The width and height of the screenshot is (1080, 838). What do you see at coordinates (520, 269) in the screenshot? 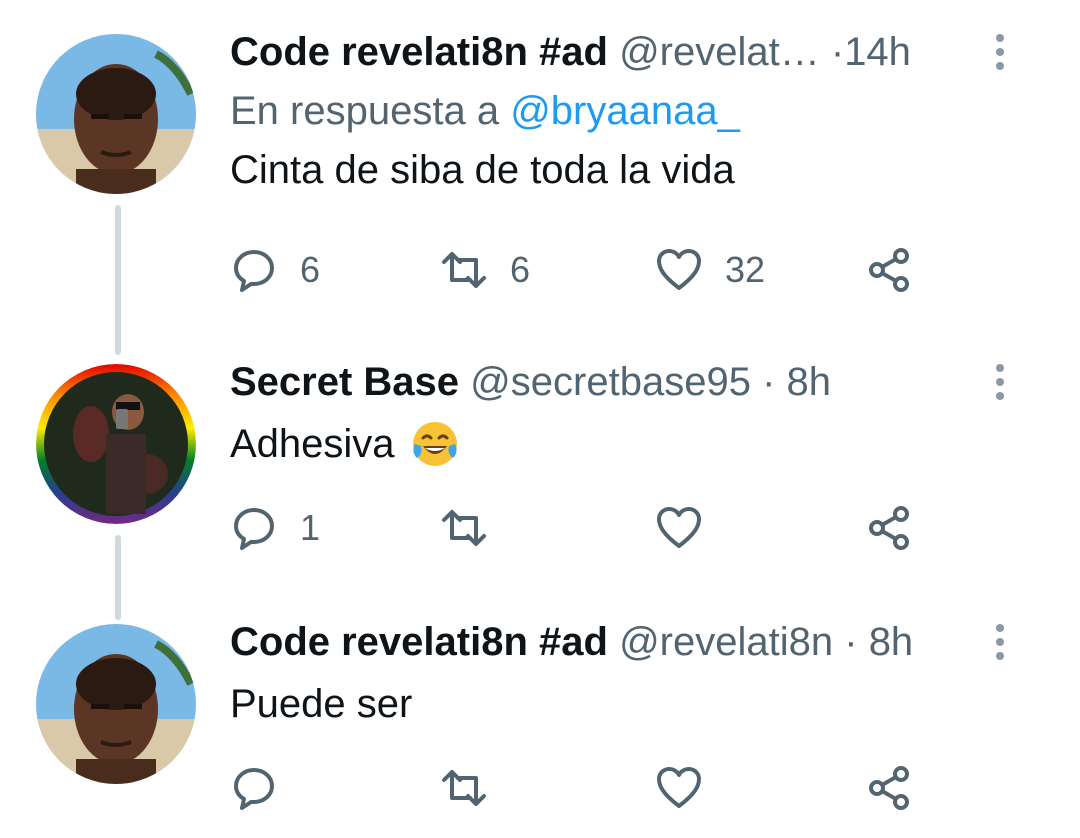
I see `retweet-count: 6` at bounding box center [520, 269].